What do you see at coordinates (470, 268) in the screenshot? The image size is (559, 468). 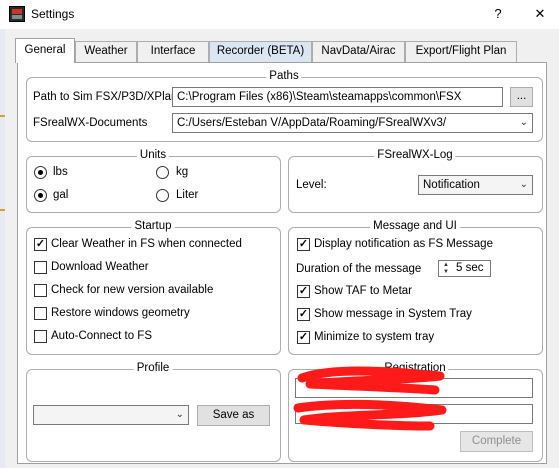 I see `duration-value: 5 sec` at bounding box center [470, 268].